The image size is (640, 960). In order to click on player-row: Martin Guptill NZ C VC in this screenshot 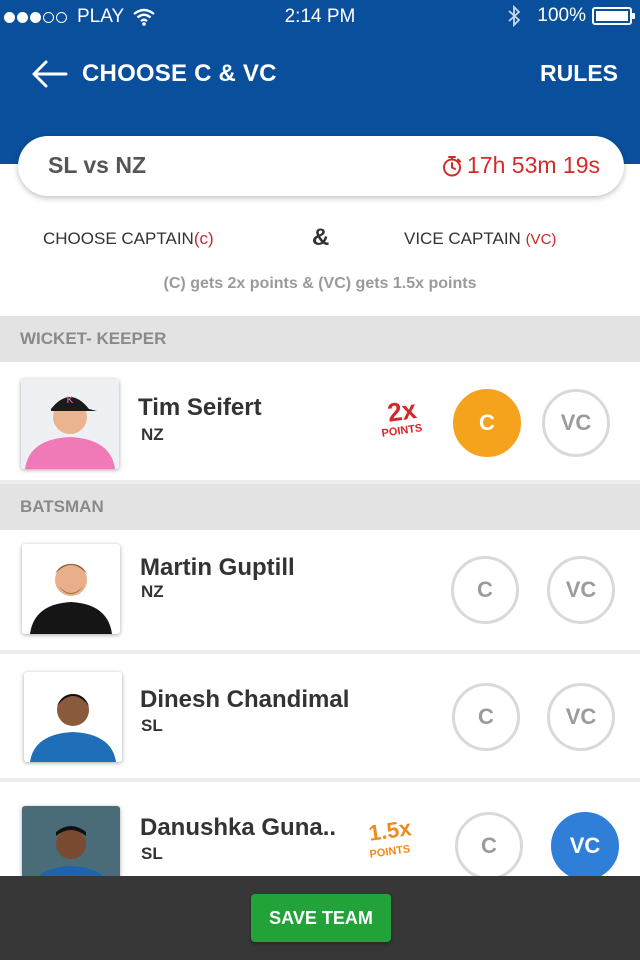, I will do `click(320, 592)`.